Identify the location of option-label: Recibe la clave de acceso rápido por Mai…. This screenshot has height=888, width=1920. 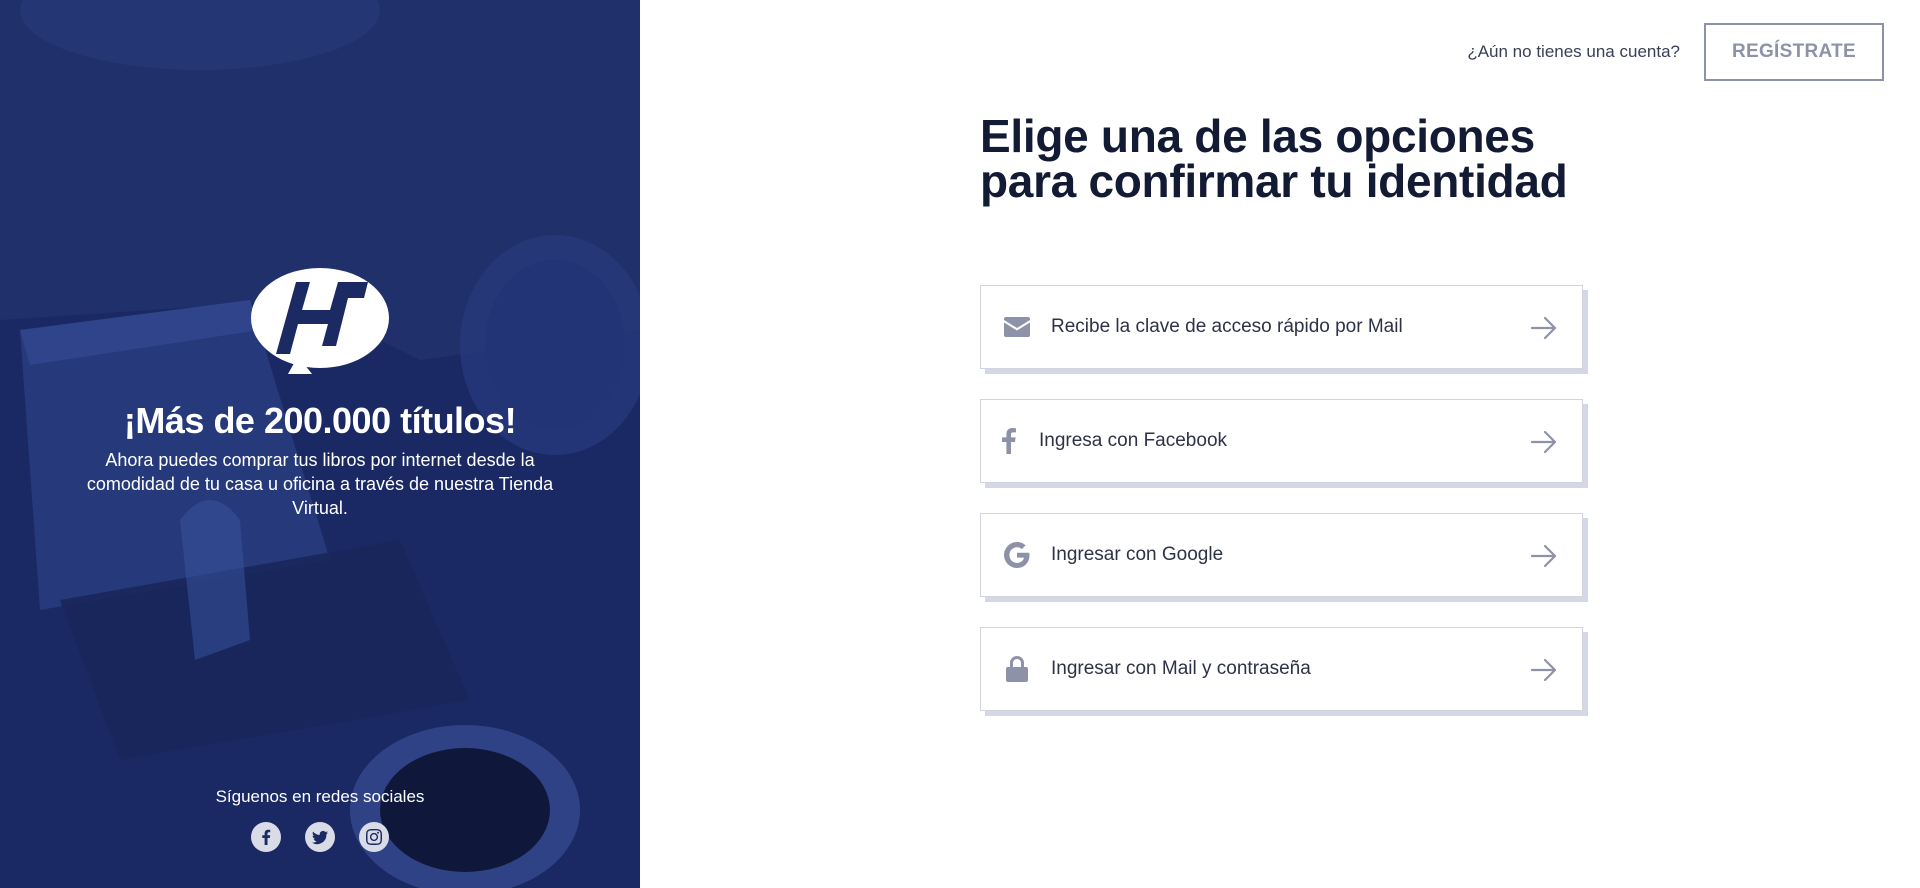
(1227, 326).